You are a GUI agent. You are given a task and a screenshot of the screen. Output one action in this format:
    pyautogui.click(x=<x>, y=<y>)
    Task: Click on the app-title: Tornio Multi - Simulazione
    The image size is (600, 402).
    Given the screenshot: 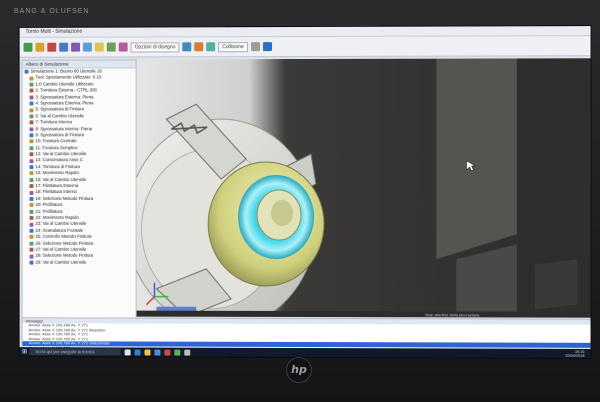 What is the action you would take?
    pyautogui.click(x=54, y=31)
    